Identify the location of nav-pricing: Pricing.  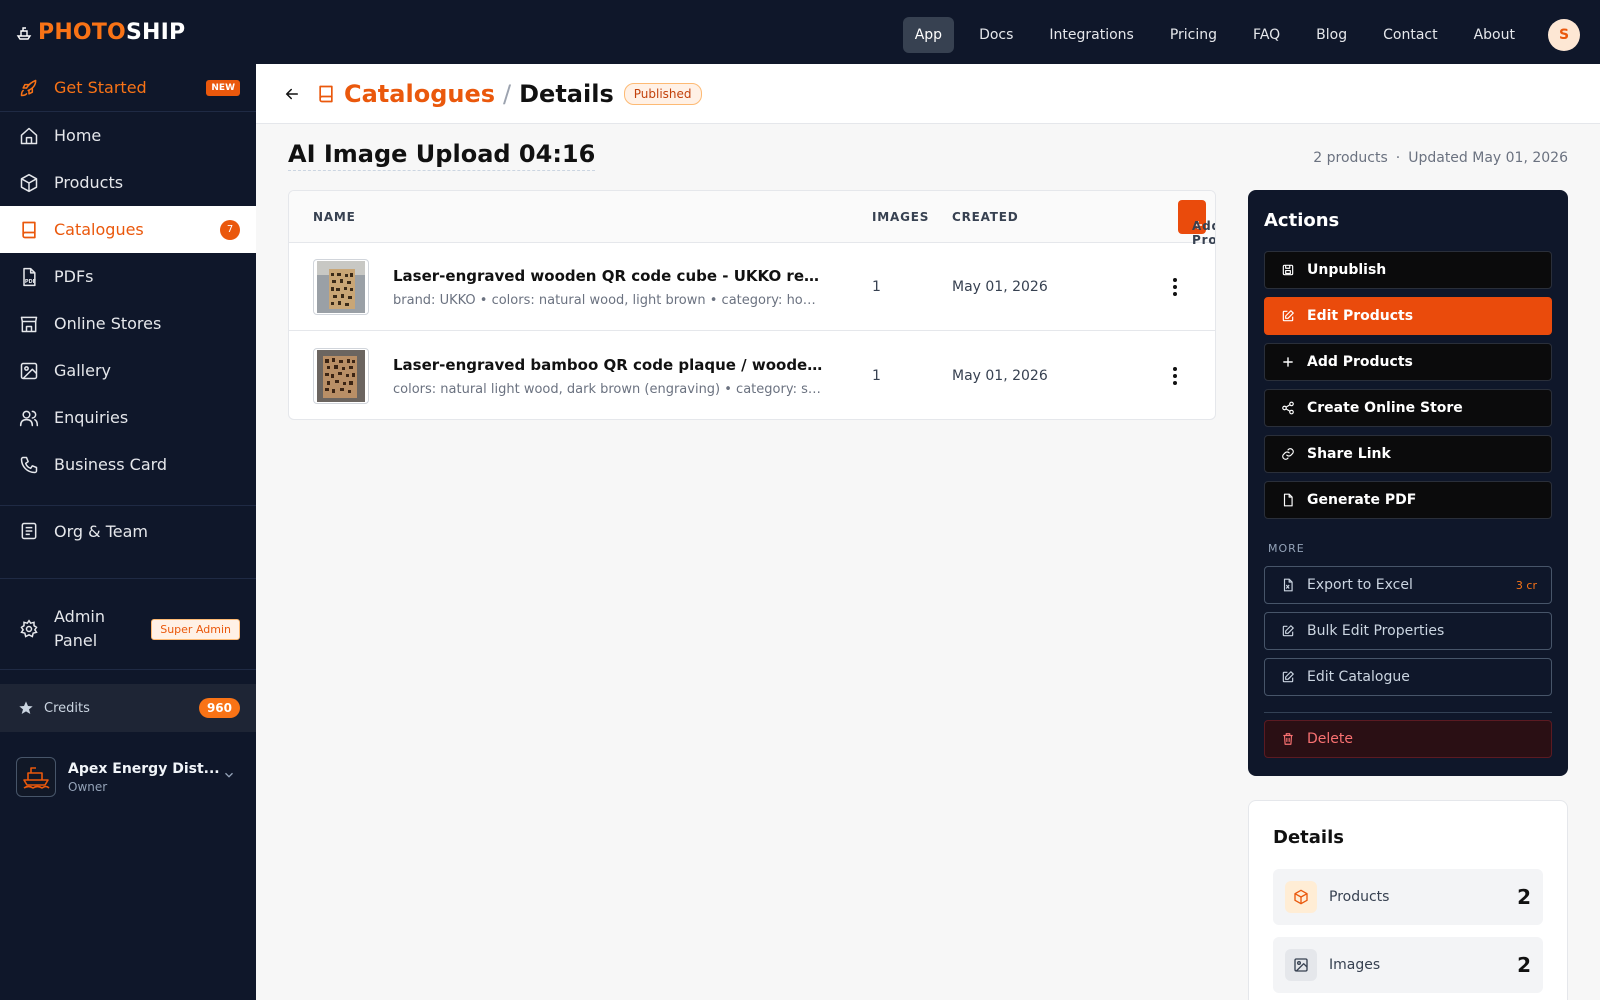
(1193, 35).